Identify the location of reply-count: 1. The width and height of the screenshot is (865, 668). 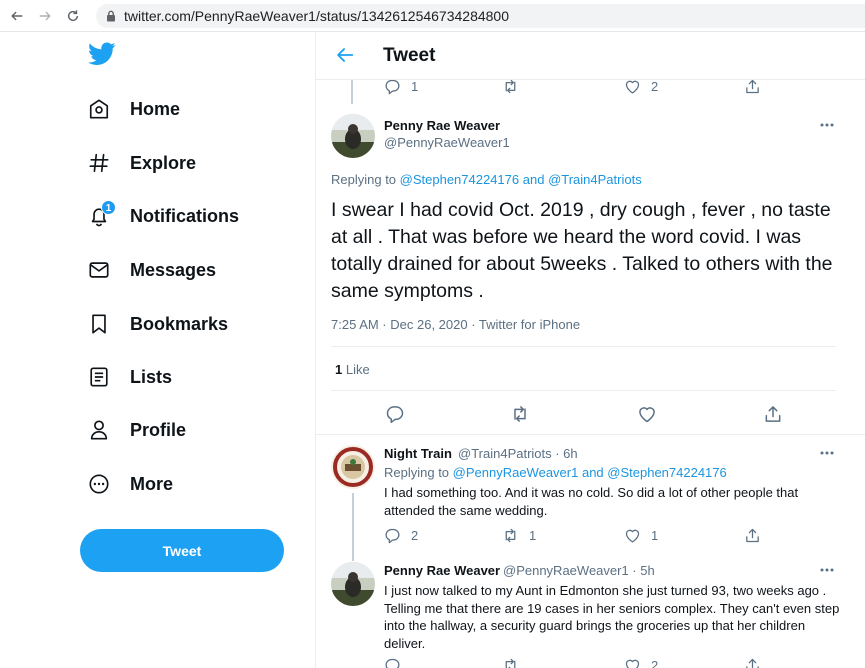
(415, 86).